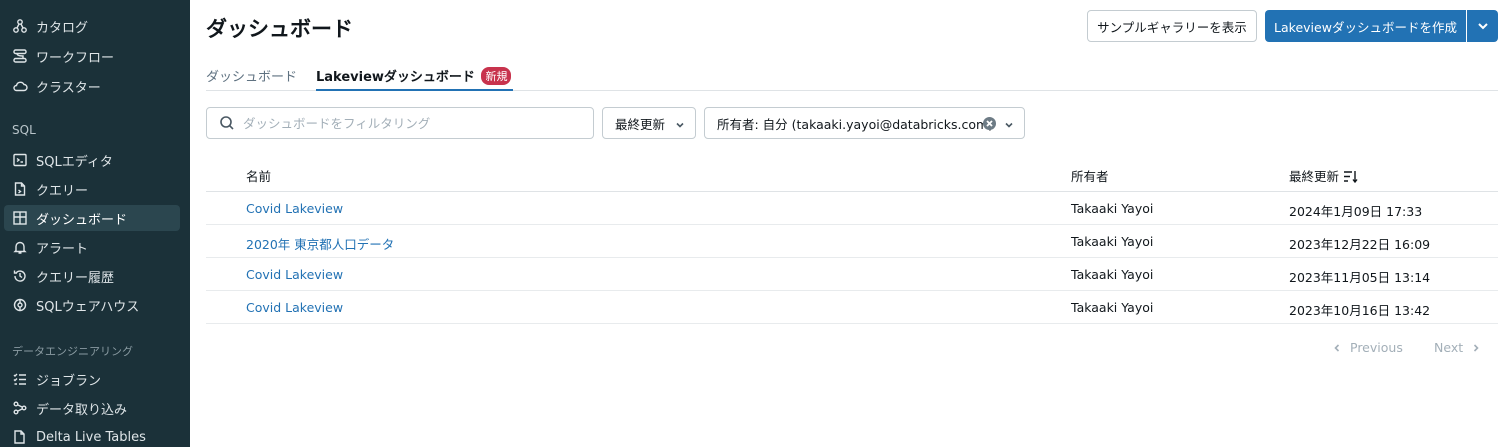  What do you see at coordinates (92, 26) in the screenshot?
I see `sidebar-item-catalog: カタログ` at bounding box center [92, 26].